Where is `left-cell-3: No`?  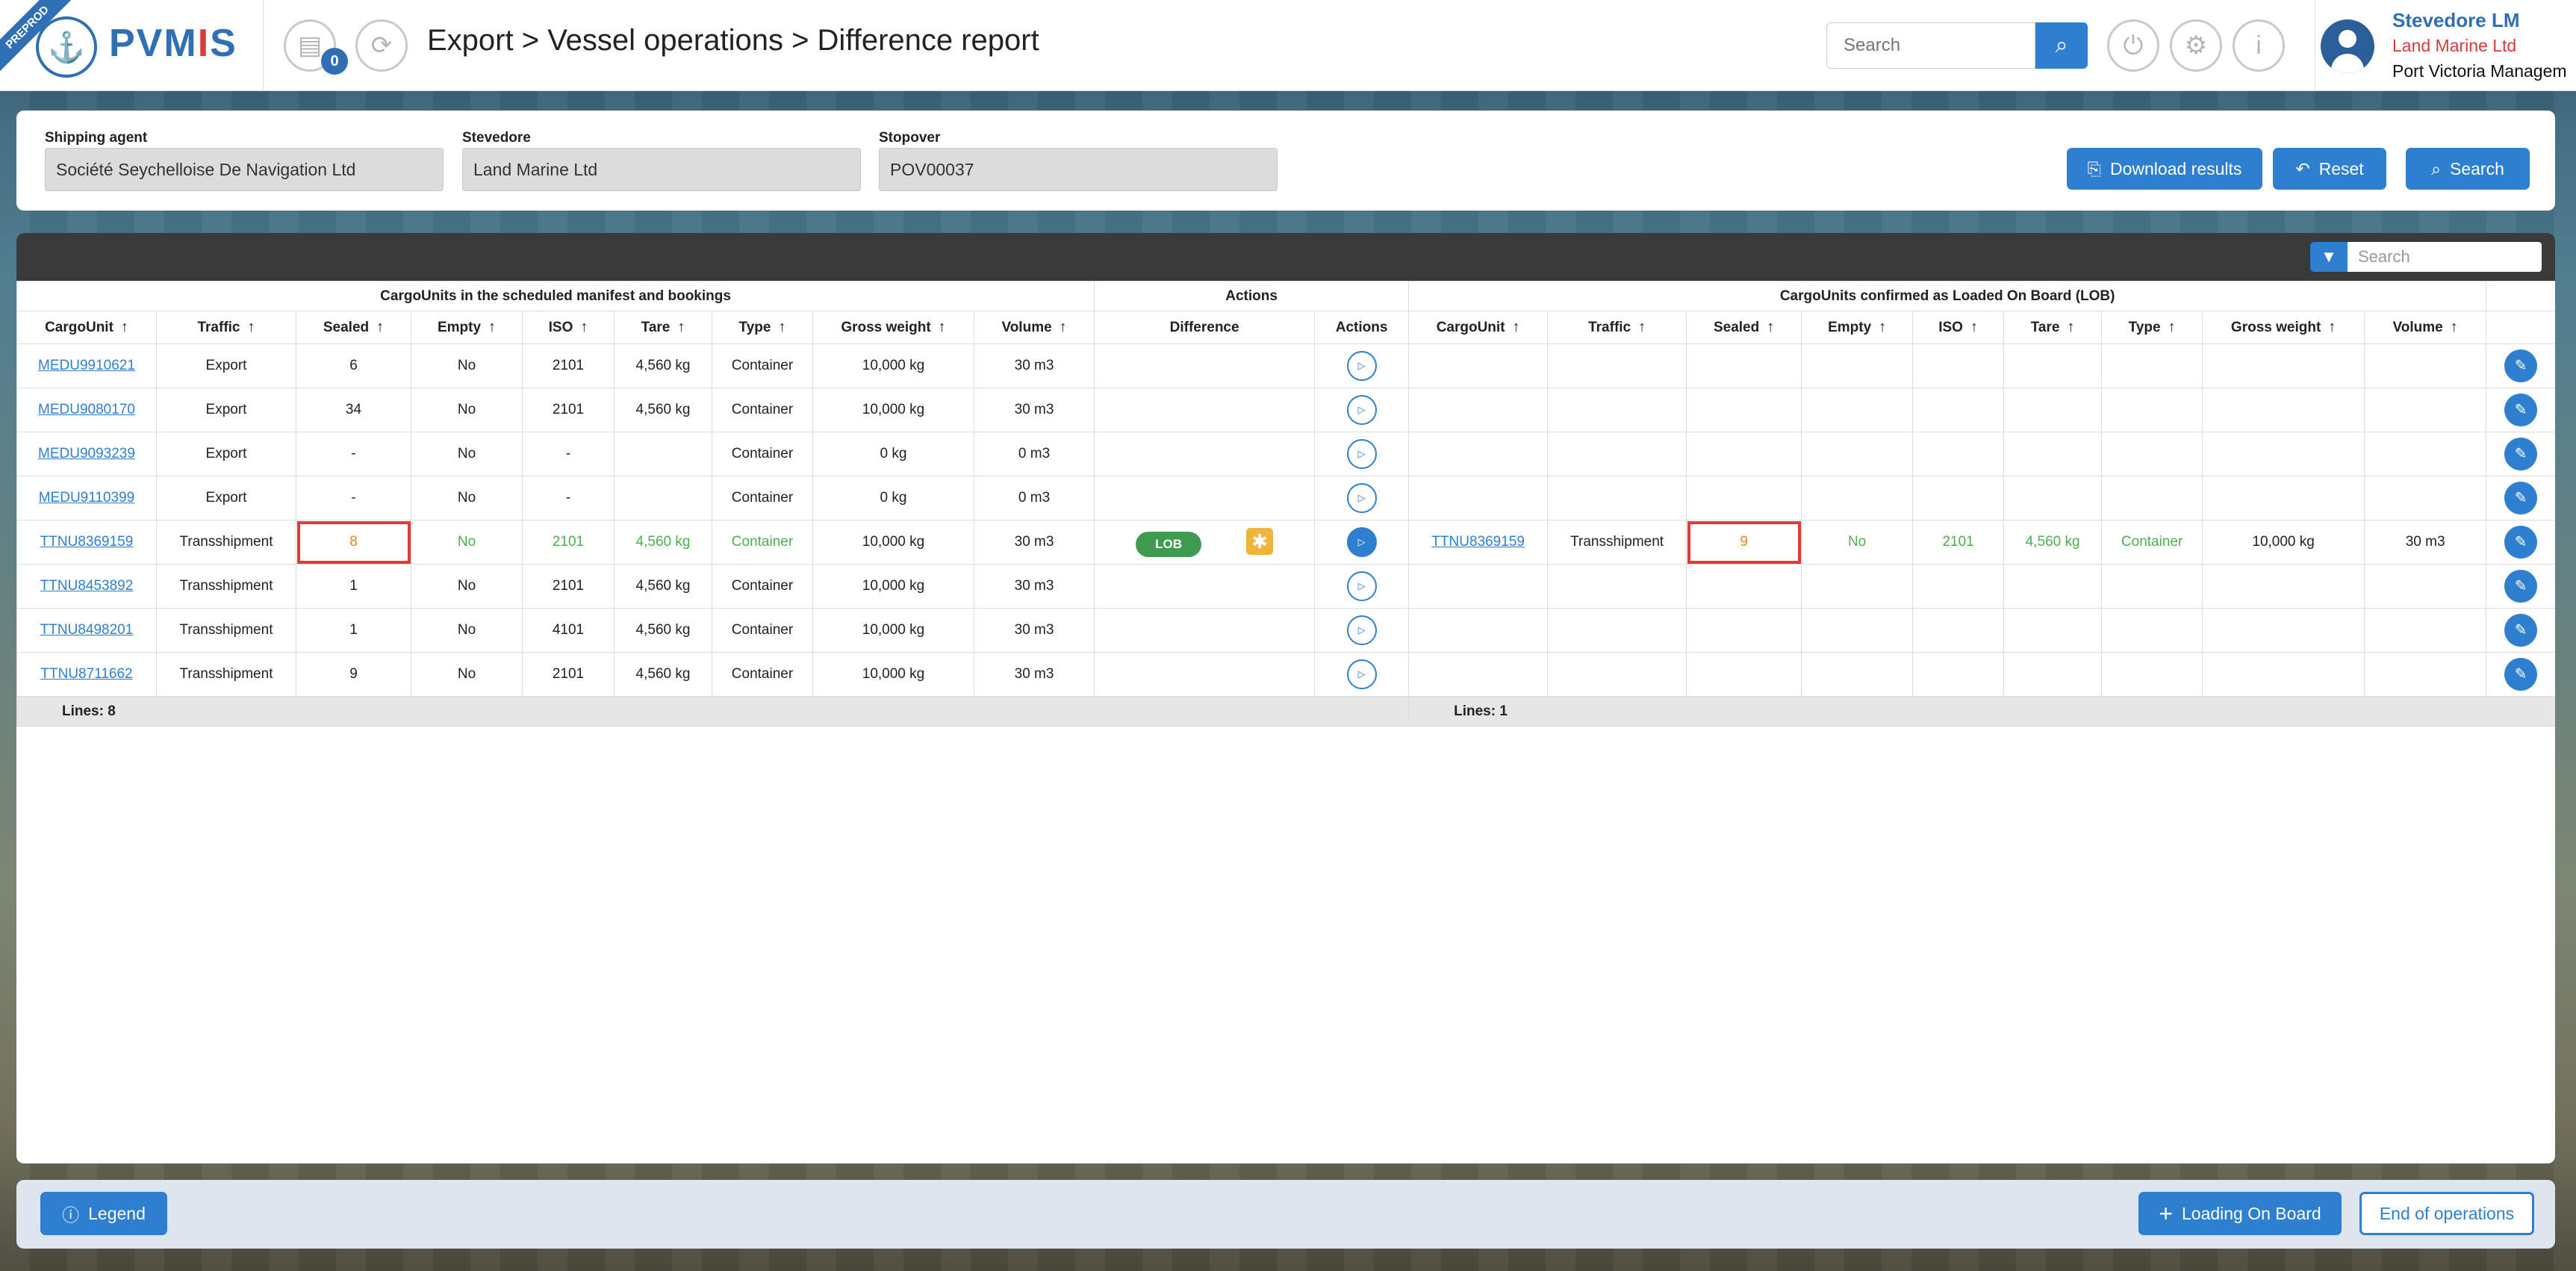 left-cell-3: No is located at coordinates (467, 366).